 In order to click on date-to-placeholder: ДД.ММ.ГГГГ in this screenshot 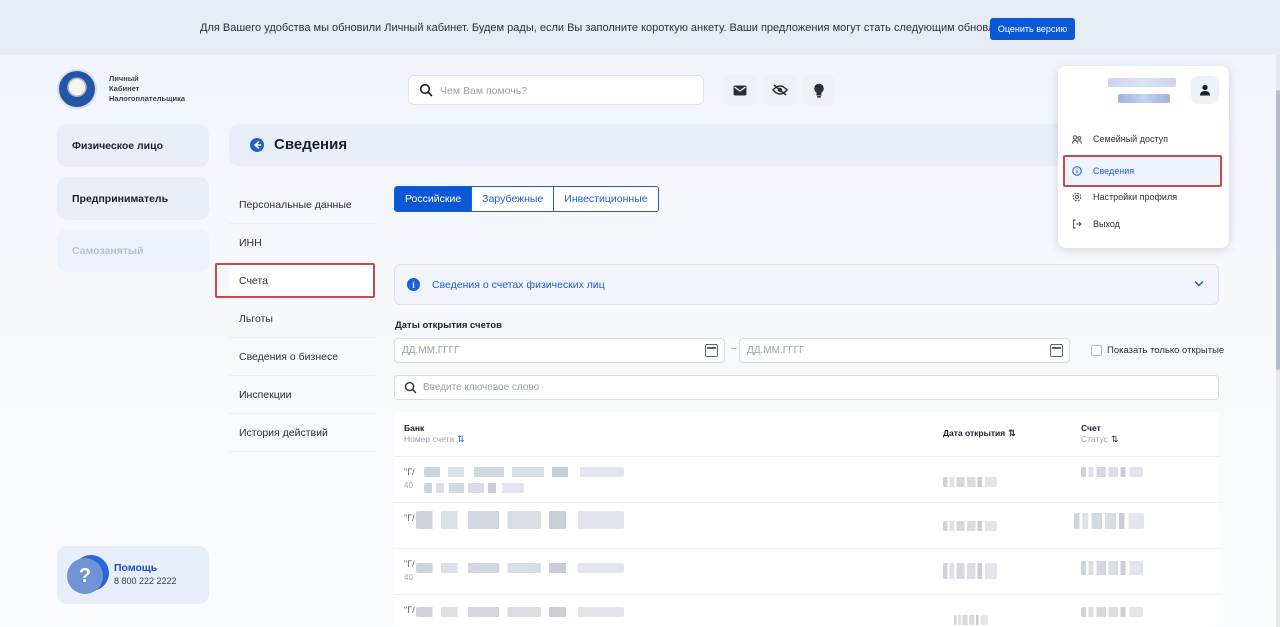, I will do `click(776, 350)`.